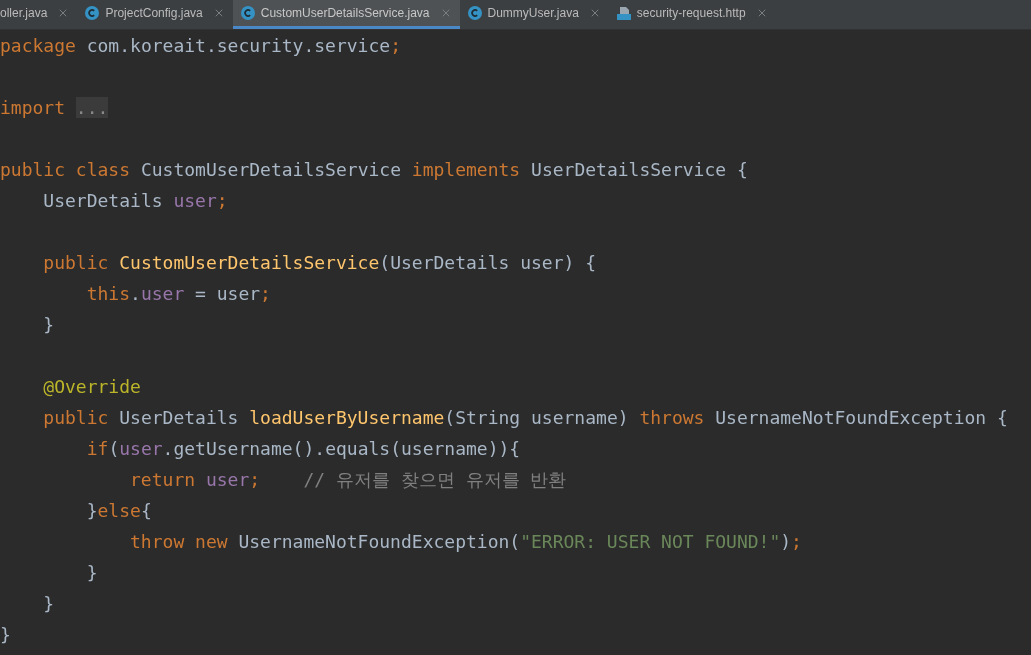 The height and width of the screenshot is (655, 1031). What do you see at coordinates (692, 14) in the screenshot?
I see `editor-tab: security-request.http` at bounding box center [692, 14].